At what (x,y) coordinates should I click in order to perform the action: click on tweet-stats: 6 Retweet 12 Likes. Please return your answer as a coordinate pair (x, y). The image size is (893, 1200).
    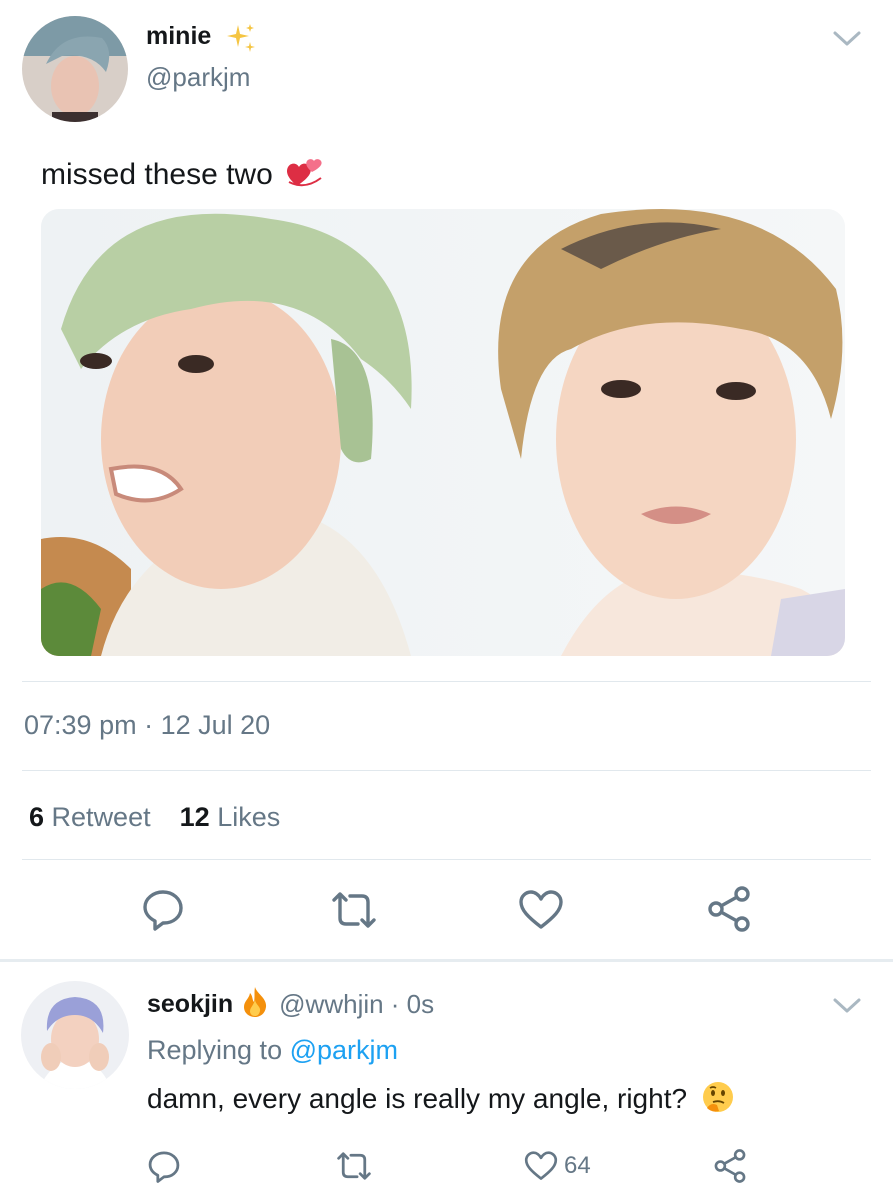
    Looking at the image, I should click on (154, 817).